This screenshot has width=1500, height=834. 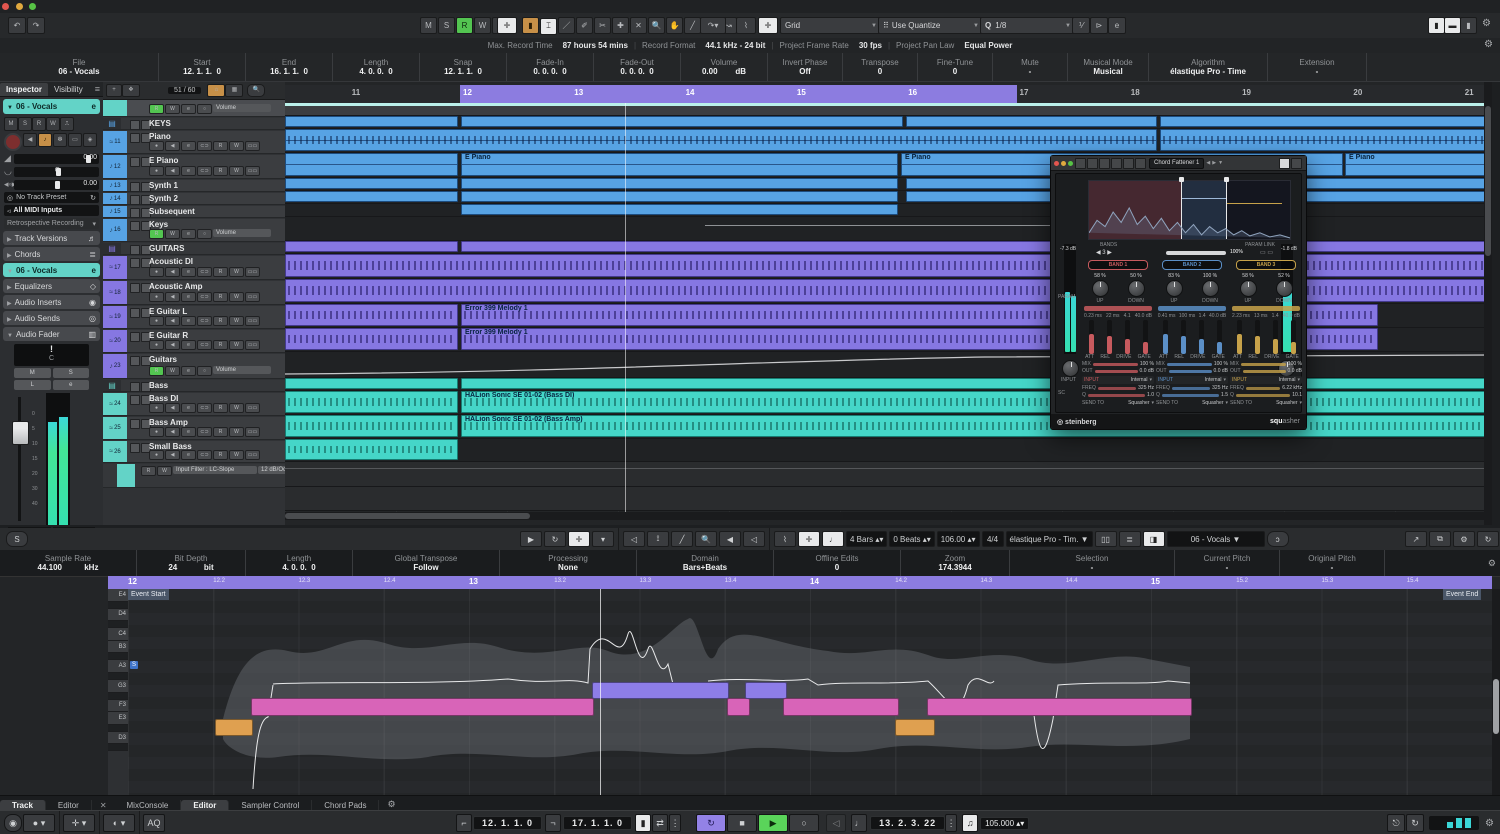 What do you see at coordinates (675, 823) in the screenshot?
I see `locator-options-icon: ⋮` at bounding box center [675, 823].